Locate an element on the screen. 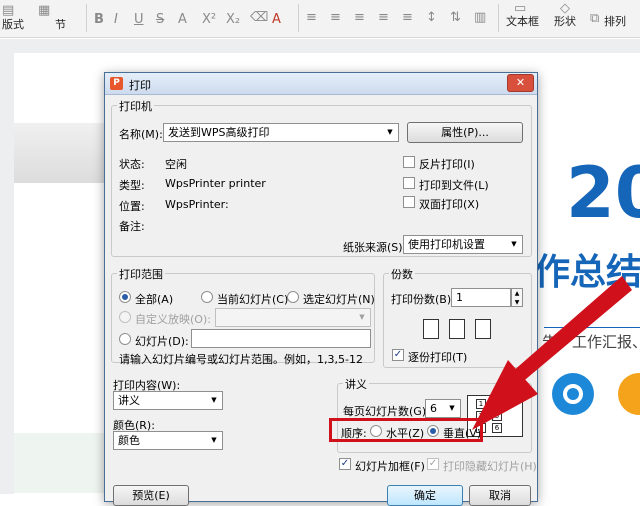 This screenshot has height=506, width=640. arrange-button: 排列 is located at coordinates (615, 21).